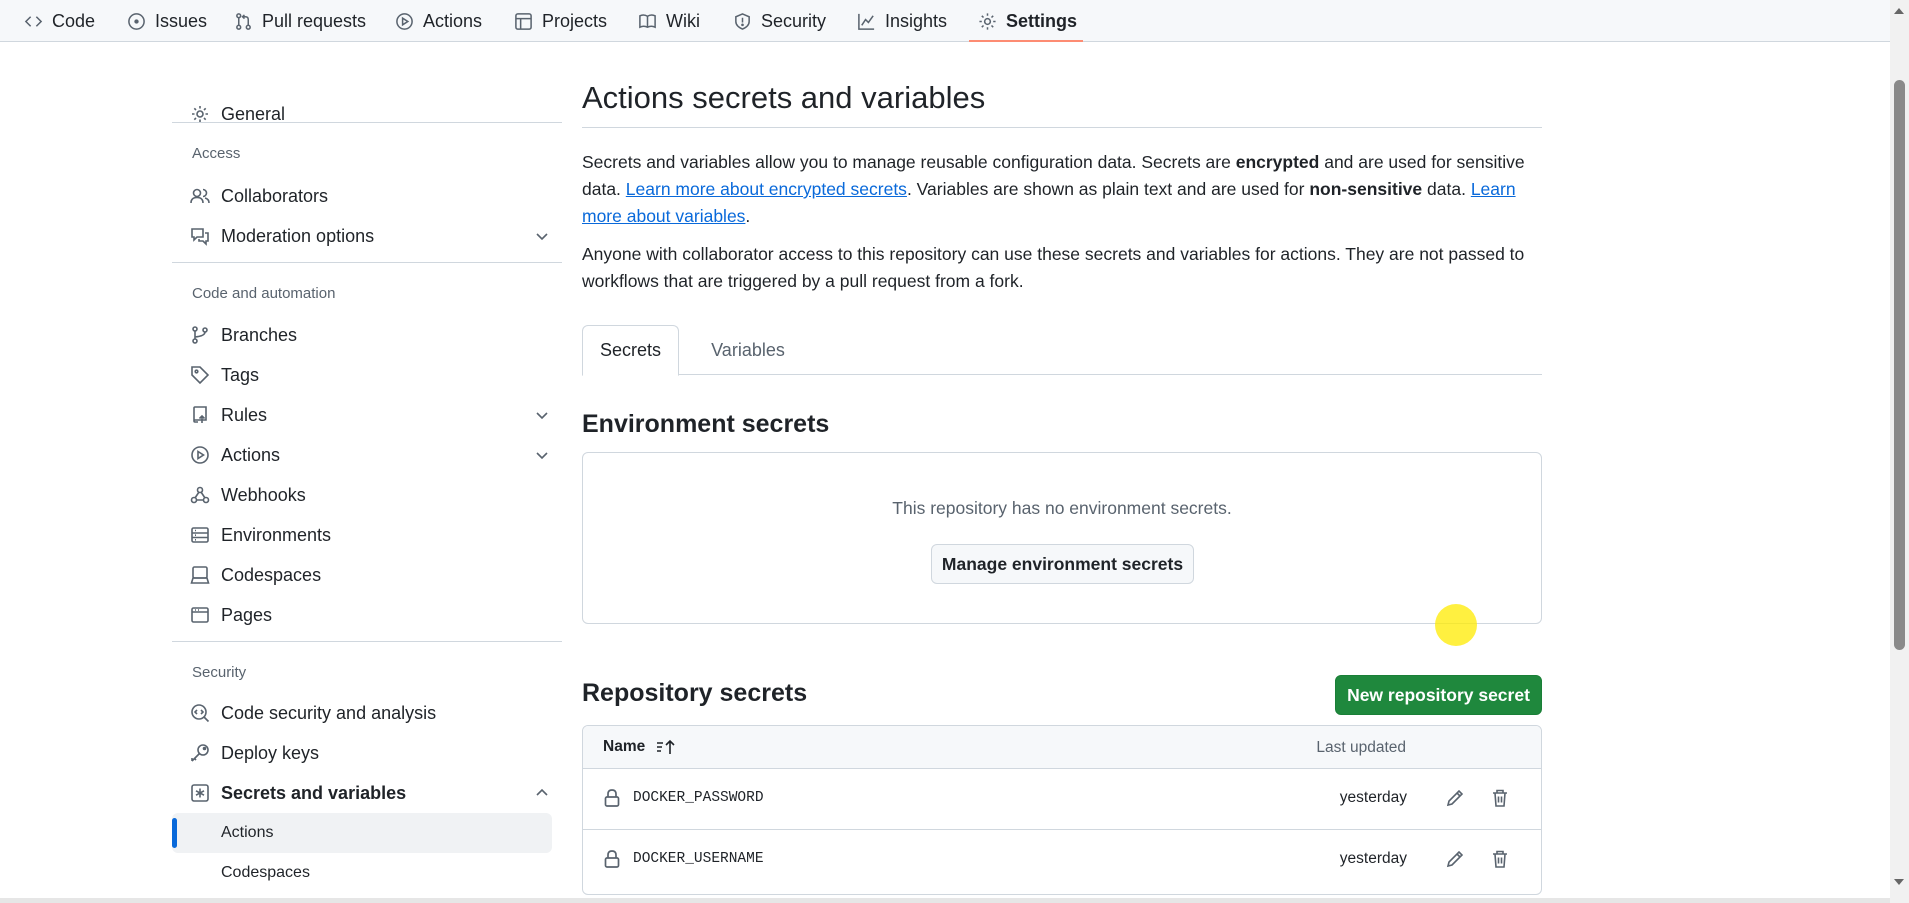 Image resolution: width=1909 pixels, height=903 pixels. I want to click on sidebar-item-moderation: Moderation options, so click(370, 236).